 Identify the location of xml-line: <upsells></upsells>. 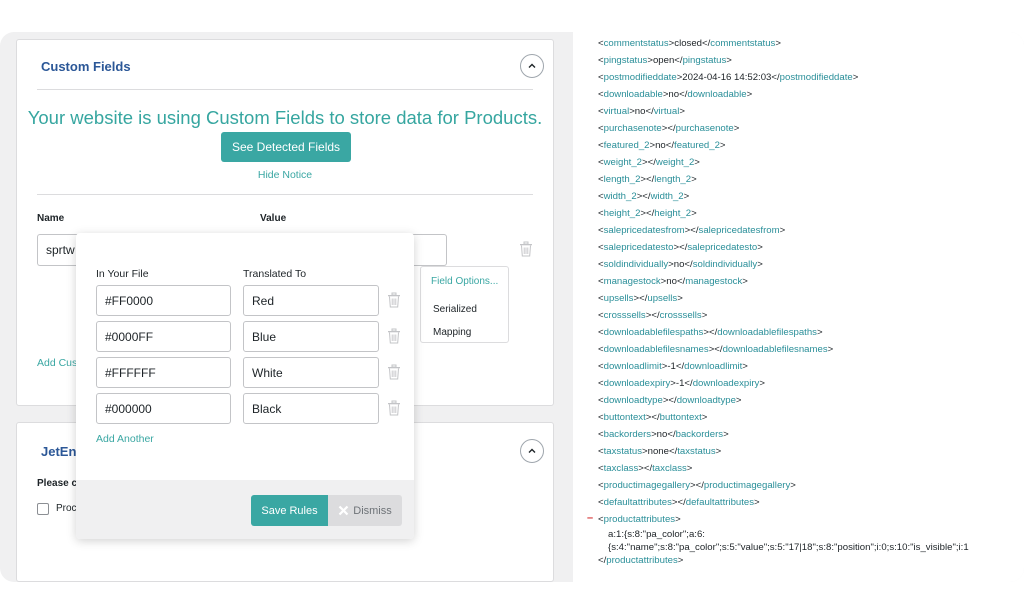
(640, 298).